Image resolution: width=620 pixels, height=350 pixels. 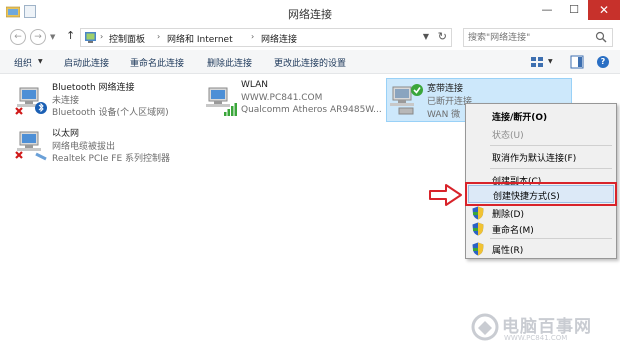 What do you see at coordinates (547, 10) in the screenshot?
I see `minimize-button: —` at bounding box center [547, 10].